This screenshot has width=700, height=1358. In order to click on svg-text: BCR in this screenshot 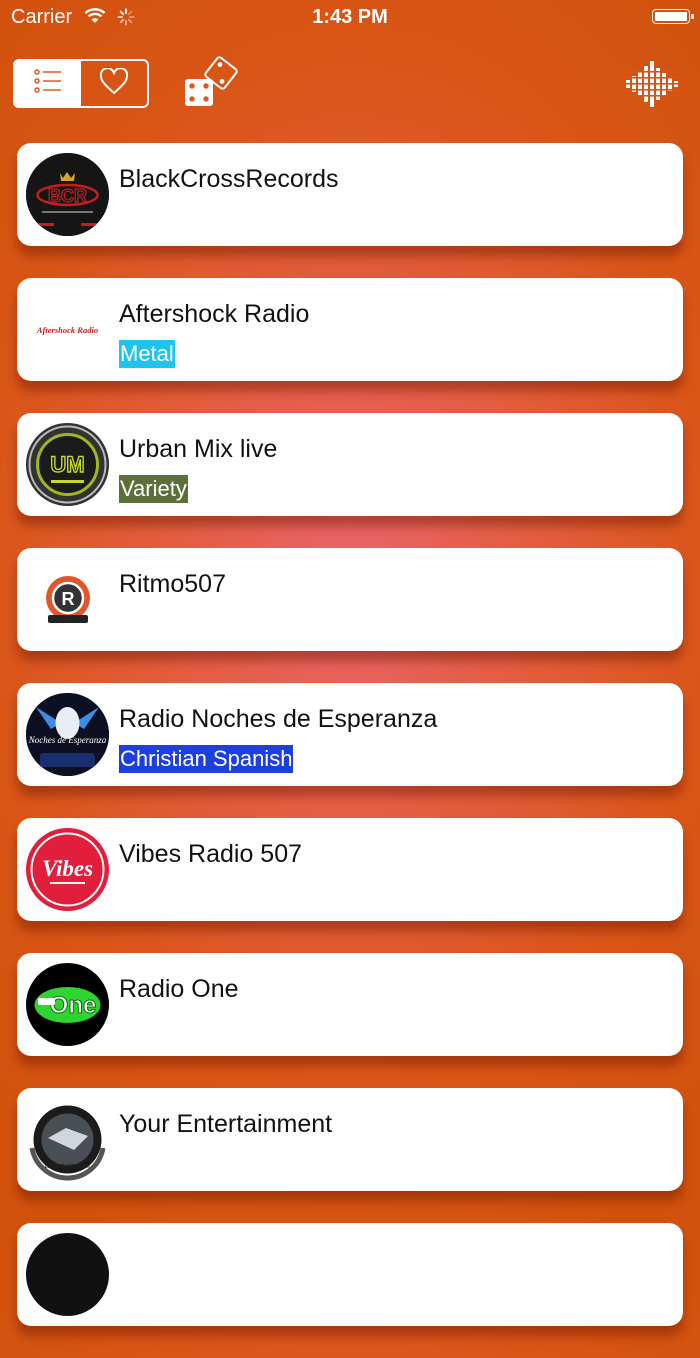, I will do `click(67, 196)`.